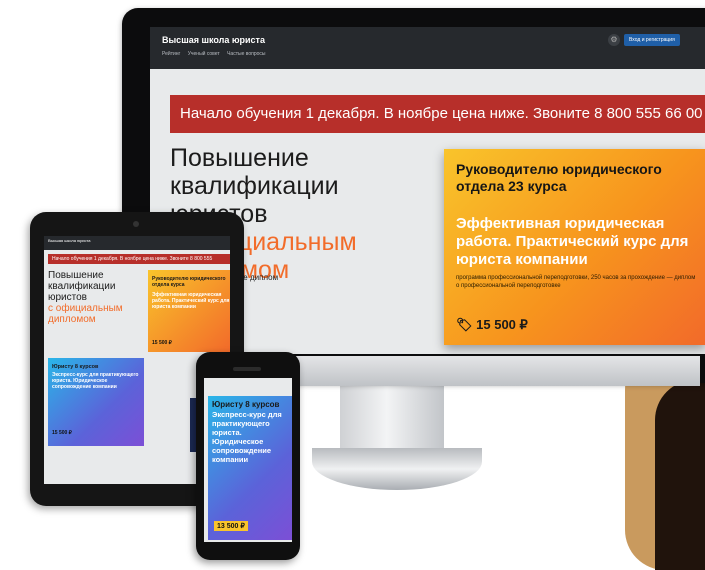 This screenshot has height=570, width=705. Describe the element at coordinates (213, 40) in the screenshot. I see `site-brand: Высшая школа юриста` at that location.